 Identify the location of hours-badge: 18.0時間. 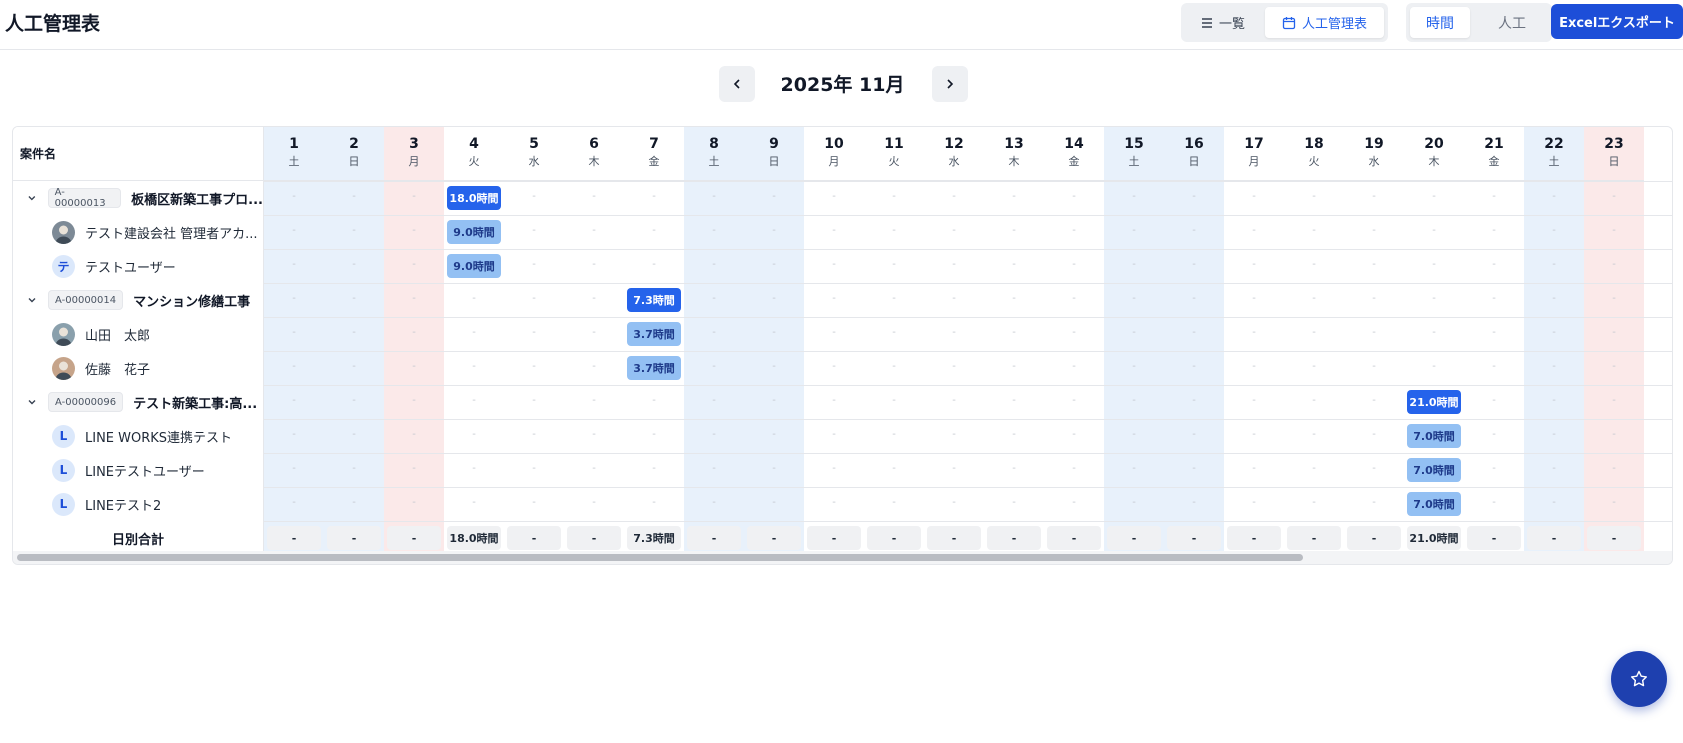
(474, 198).